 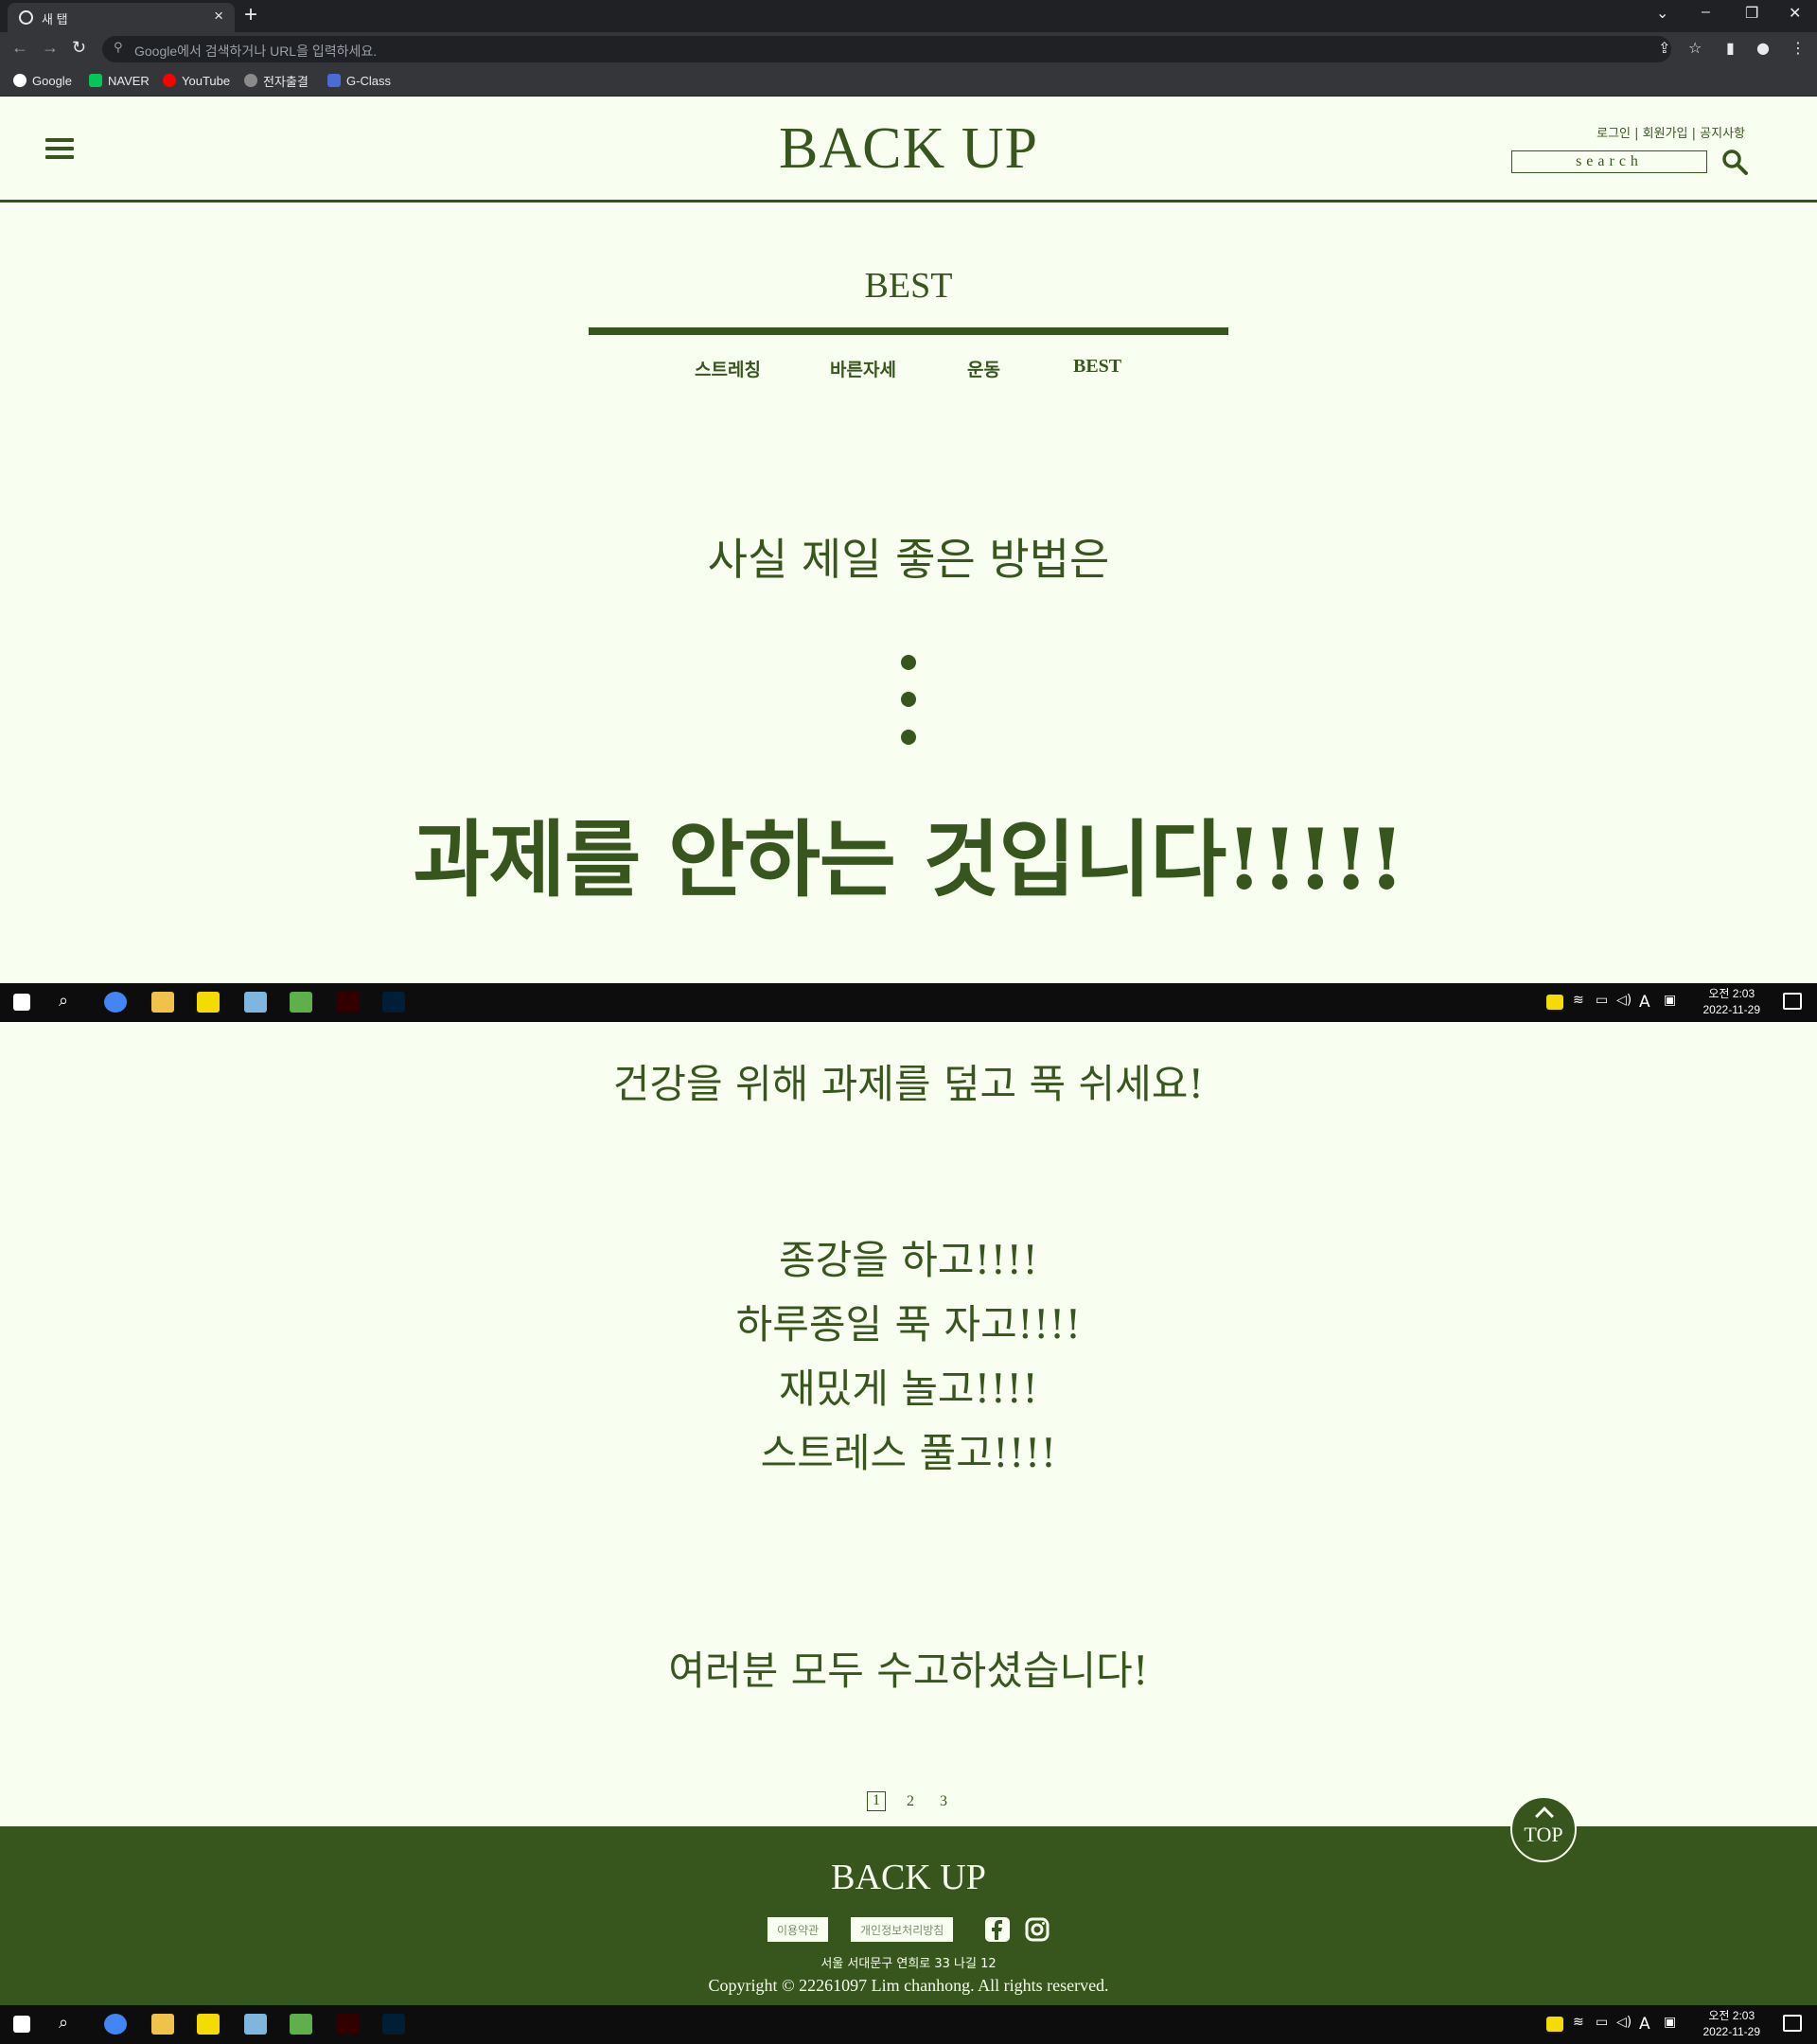 What do you see at coordinates (798, 1929) in the screenshot?
I see `terms-link: 이용약관` at bounding box center [798, 1929].